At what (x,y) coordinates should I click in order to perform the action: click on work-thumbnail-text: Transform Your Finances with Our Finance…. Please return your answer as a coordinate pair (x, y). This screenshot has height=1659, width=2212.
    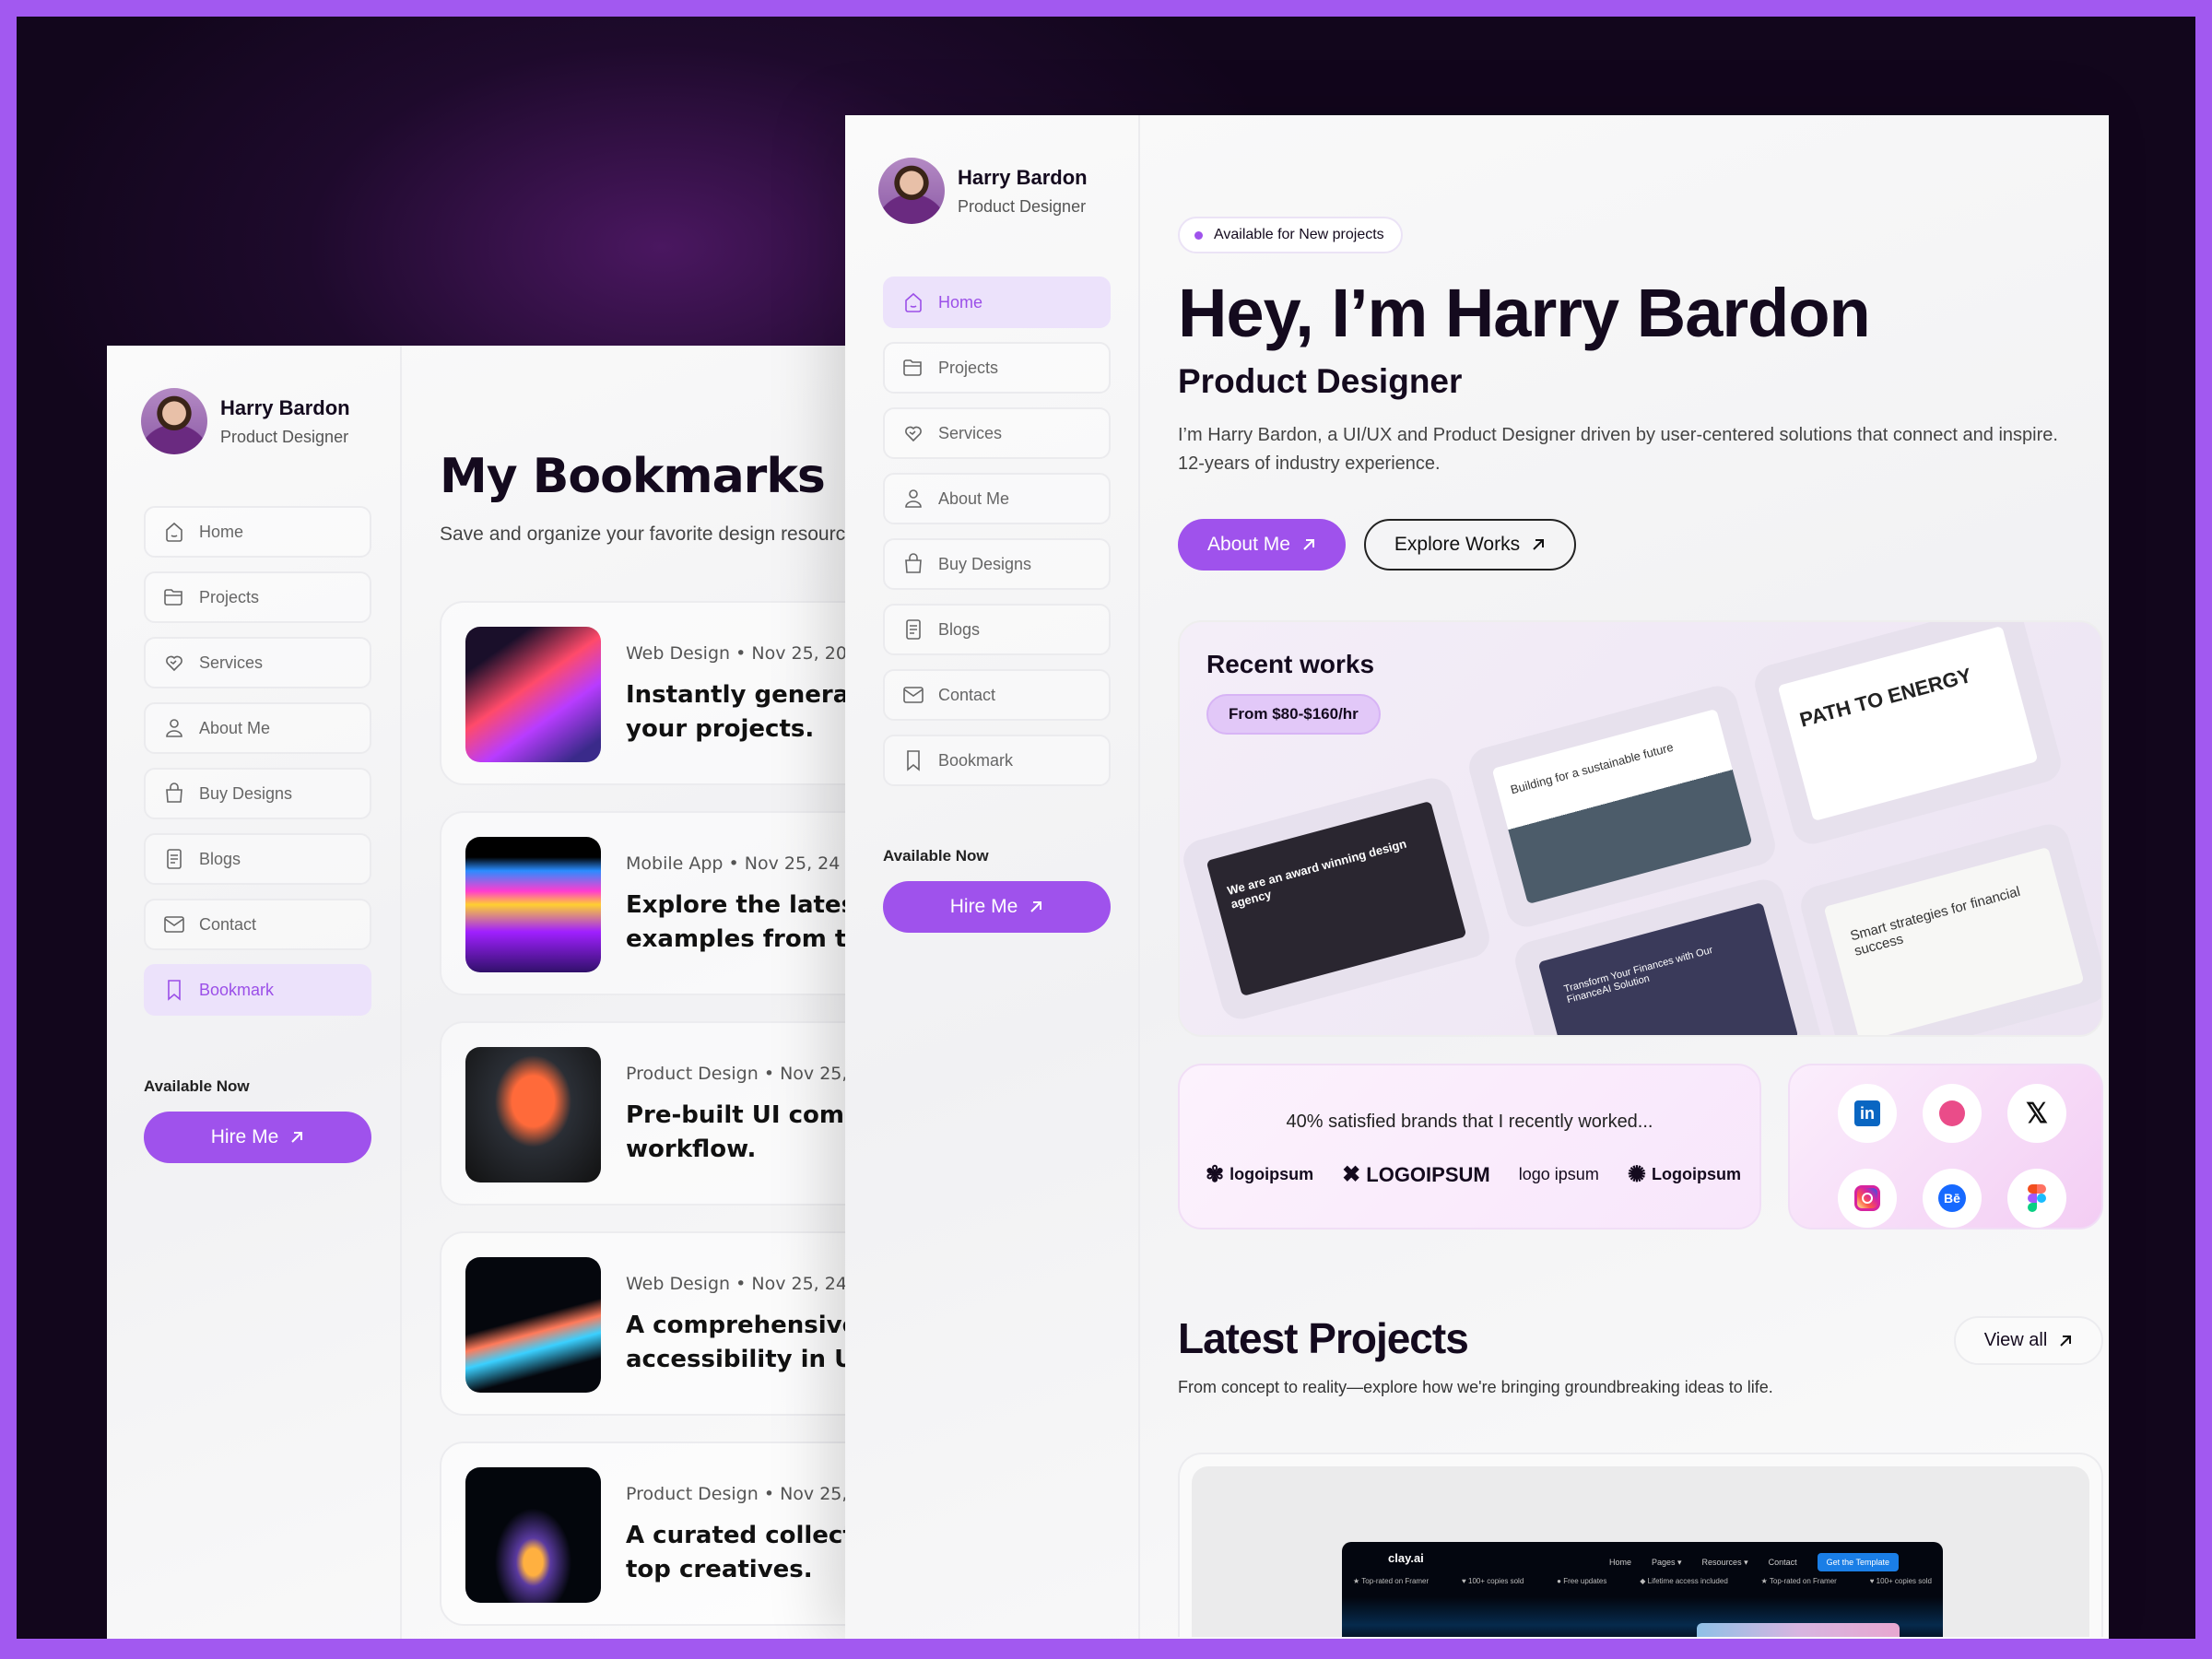
    Looking at the image, I should click on (1668, 968).